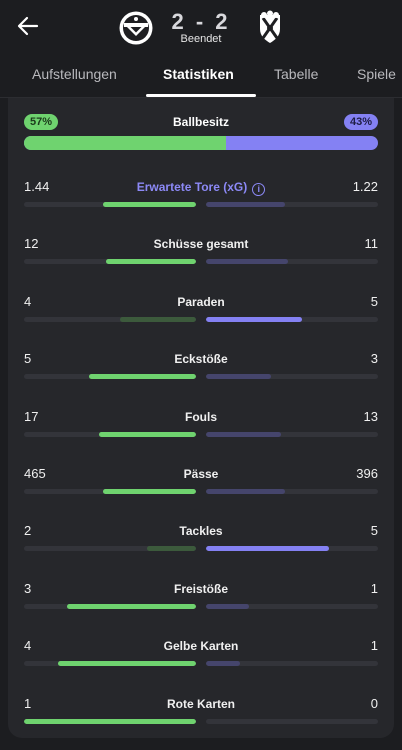 The width and height of the screenshot is (402, 750). What do you see at coordinates (200, 122) in the screenshot?
I see `possession-label: Ballbesitz` at bounding box center [200, 122].